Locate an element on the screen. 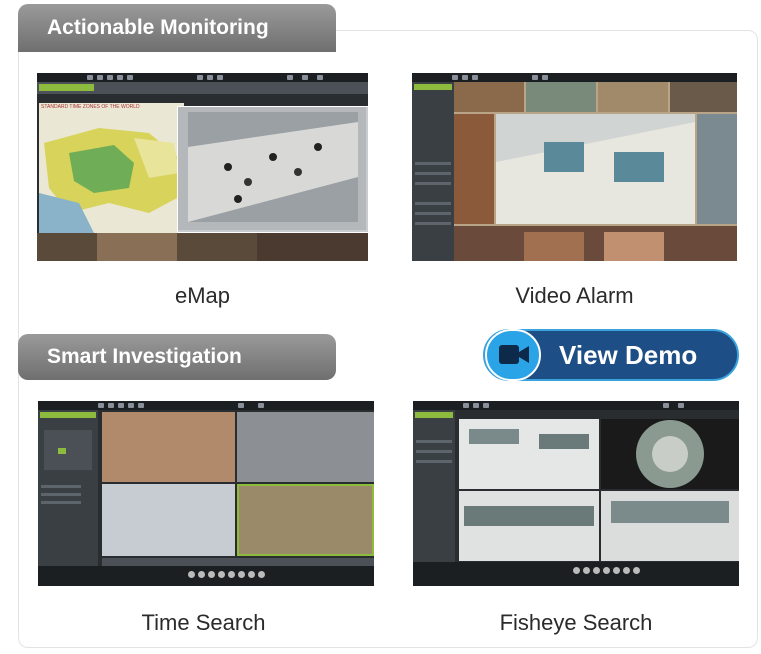  view-demo-button: View Demo is located at coordinates (611, 355).